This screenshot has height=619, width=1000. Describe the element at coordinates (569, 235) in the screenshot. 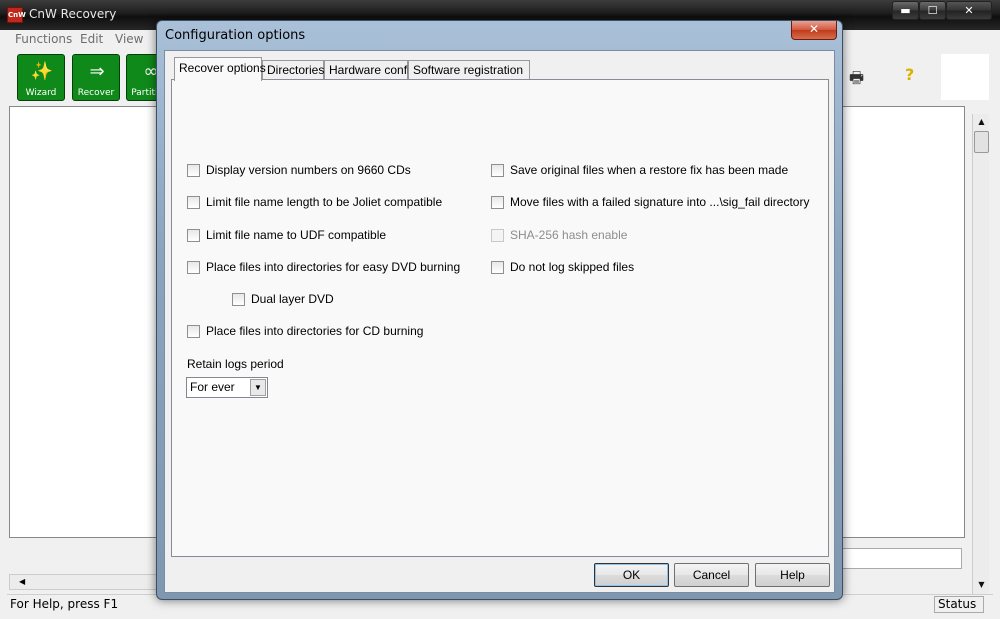

I see `checkbox-label: SHA-256 hash enable` at that location.